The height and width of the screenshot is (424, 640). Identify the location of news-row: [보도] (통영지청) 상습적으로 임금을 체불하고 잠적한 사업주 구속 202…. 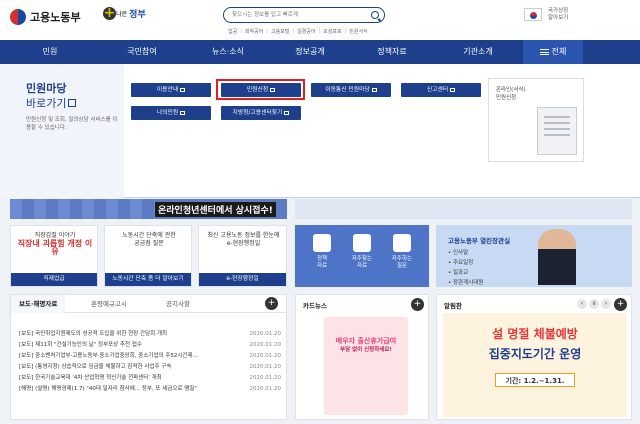
(150, 367).